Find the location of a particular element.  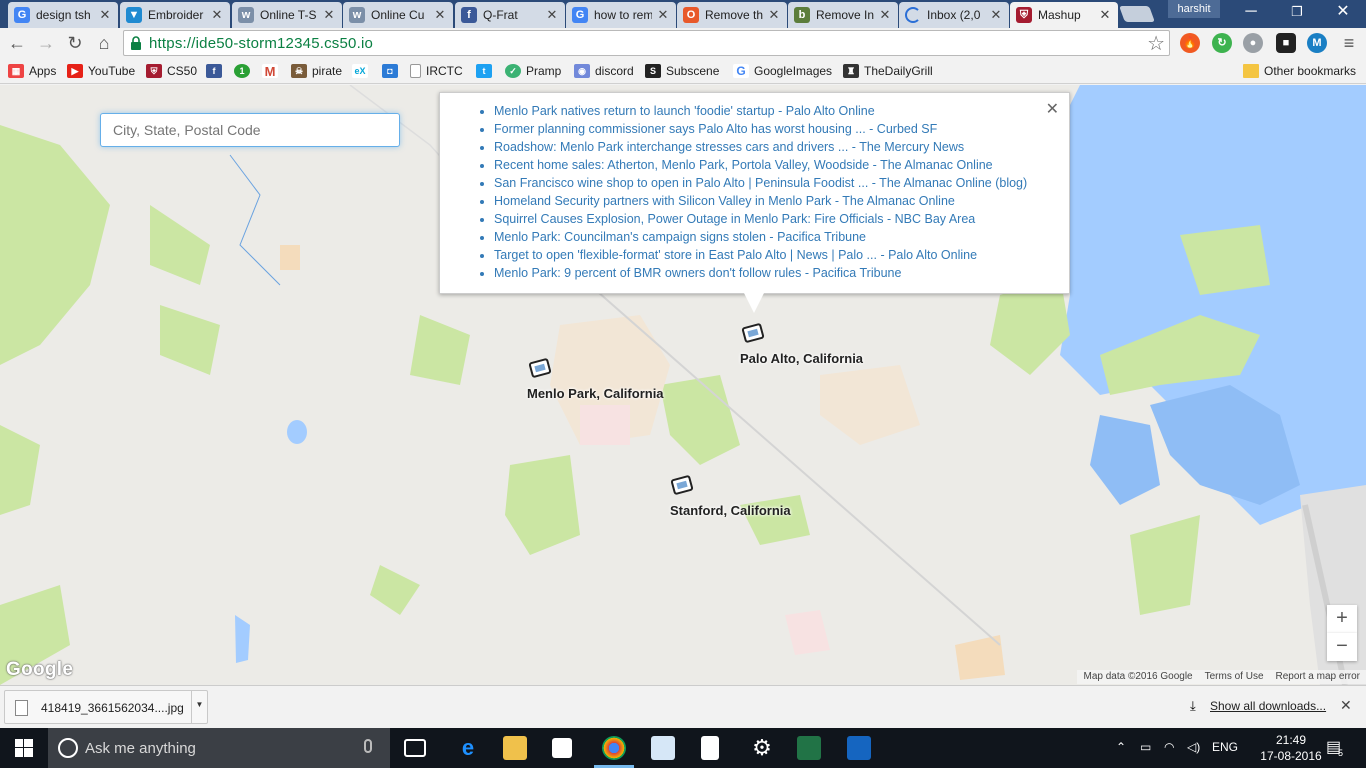

bookmark-pramp: ✓ Pramp is located at coordinates (533, 71).